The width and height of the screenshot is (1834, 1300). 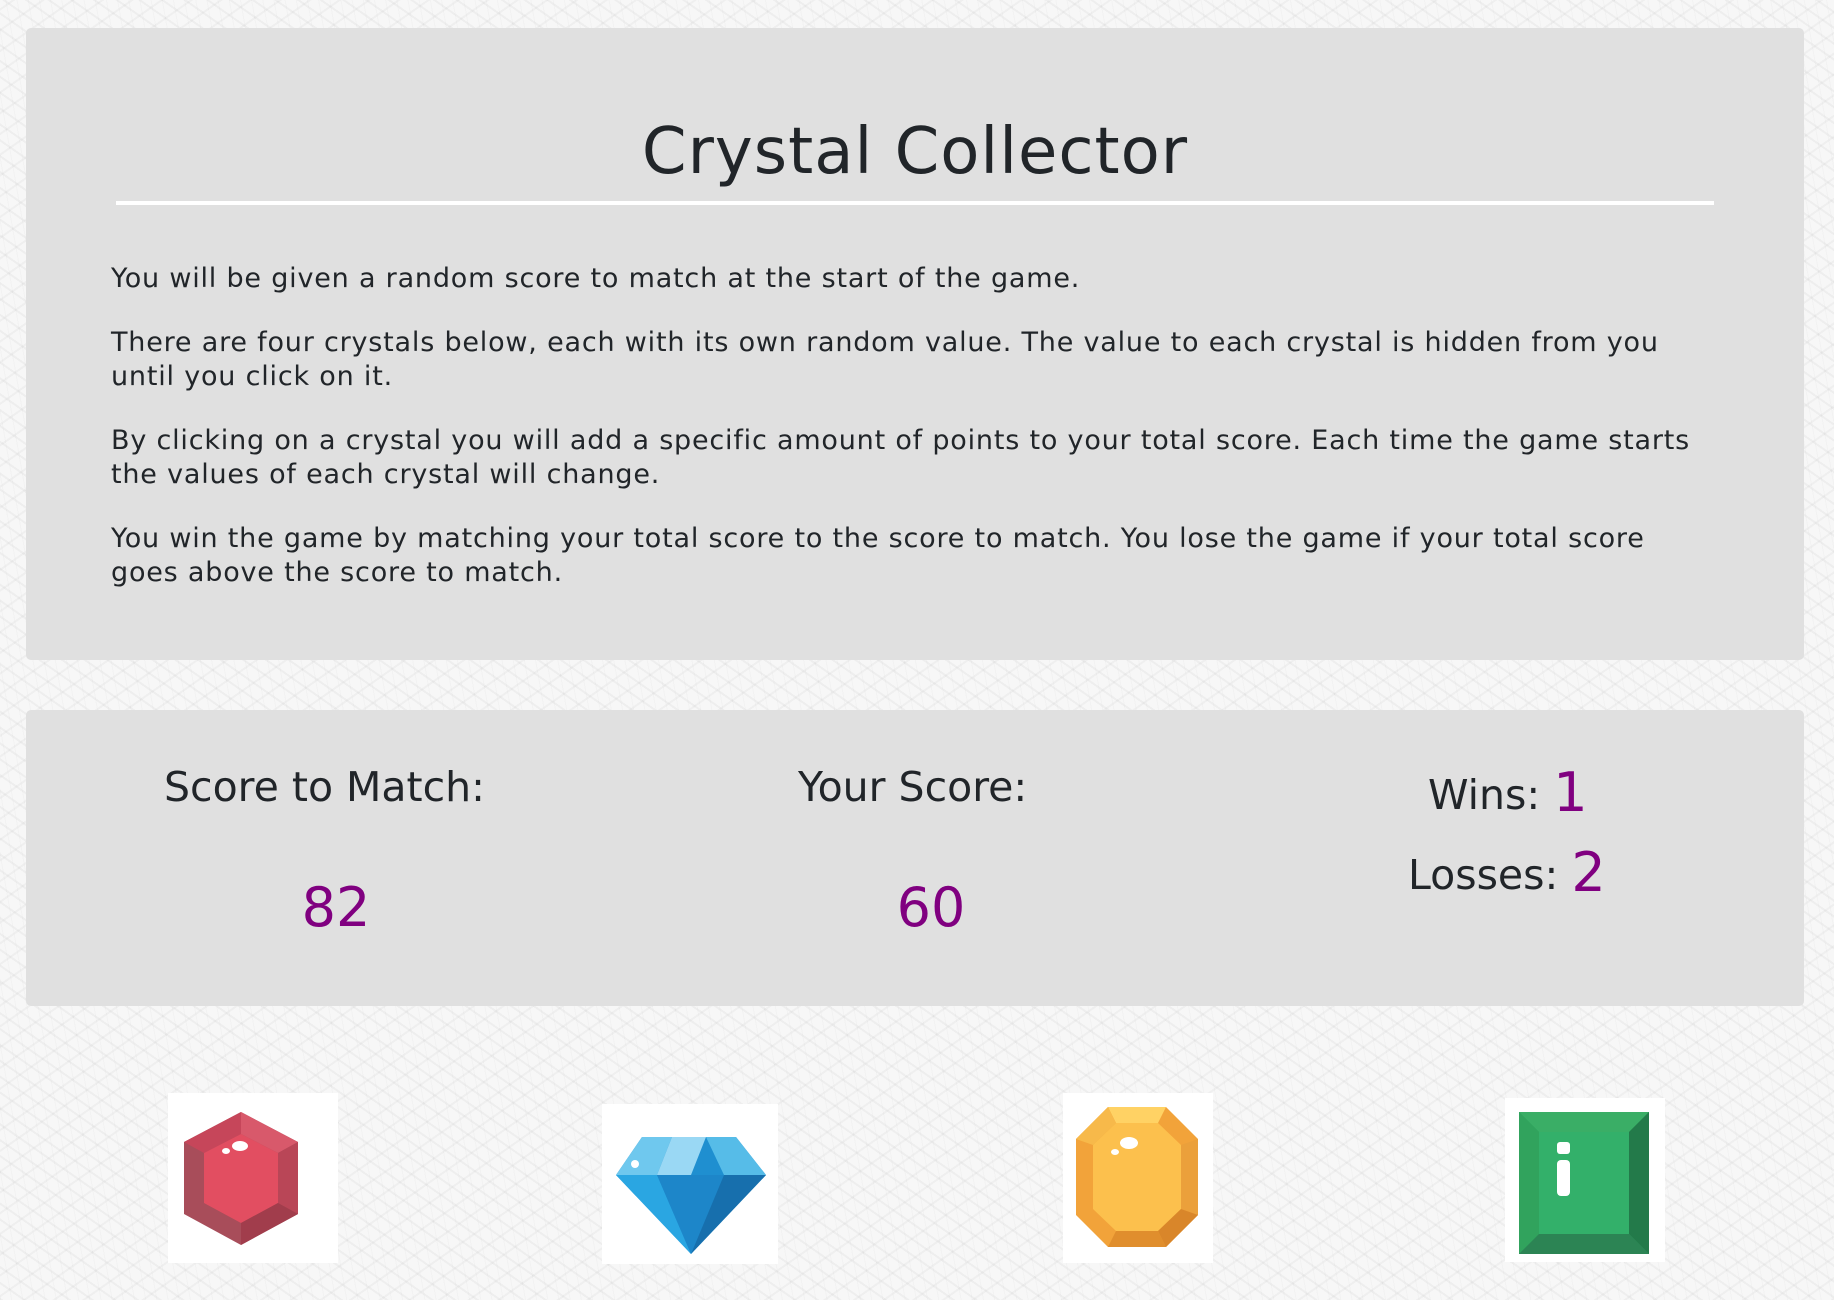 I want to click on title-divider, so click(x=915, y=203).